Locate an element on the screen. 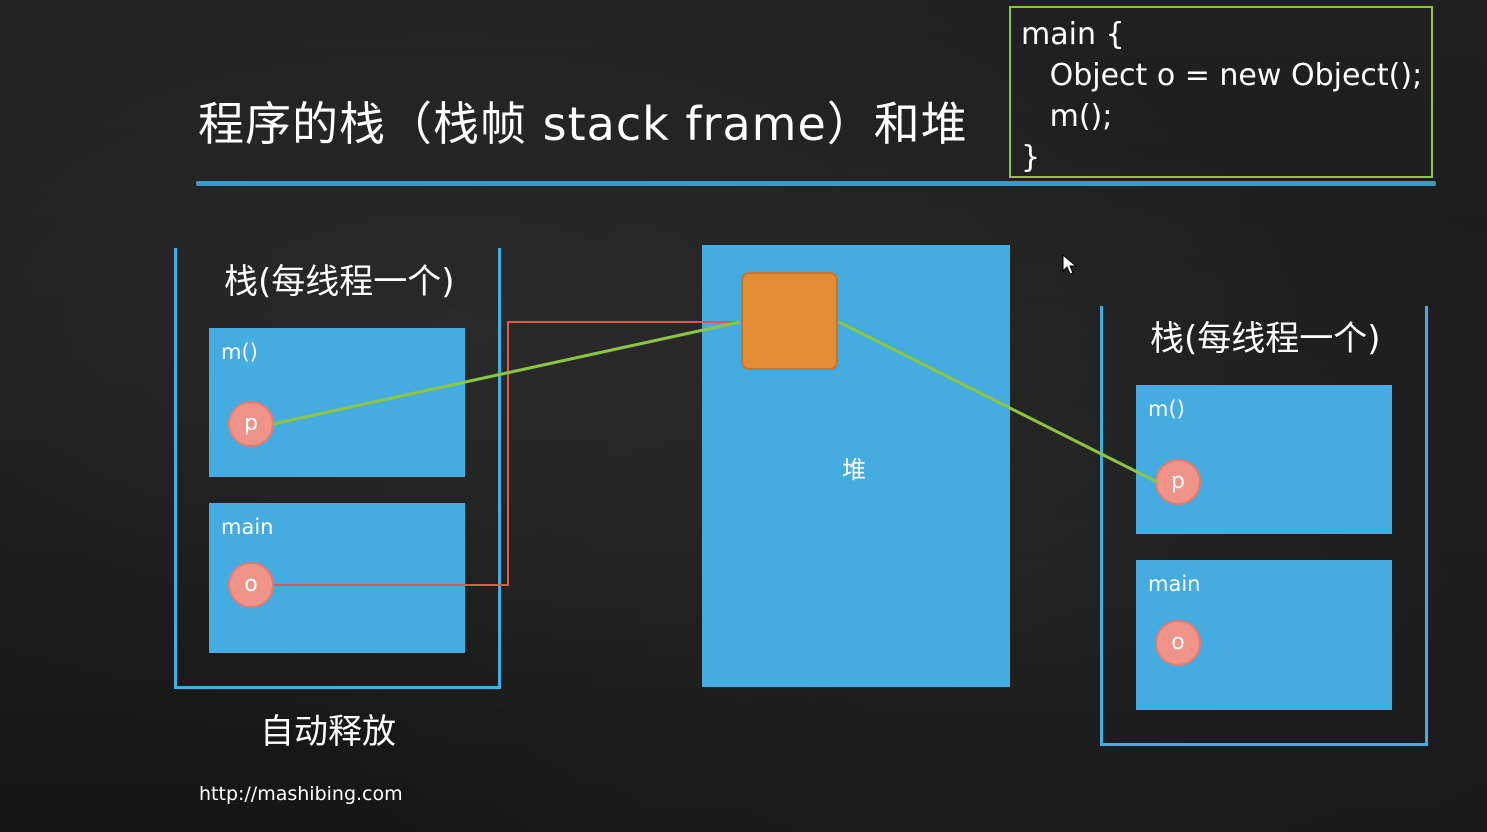 The image size is (1487, 832). red-reference-line is located at coordinates (507, 453).